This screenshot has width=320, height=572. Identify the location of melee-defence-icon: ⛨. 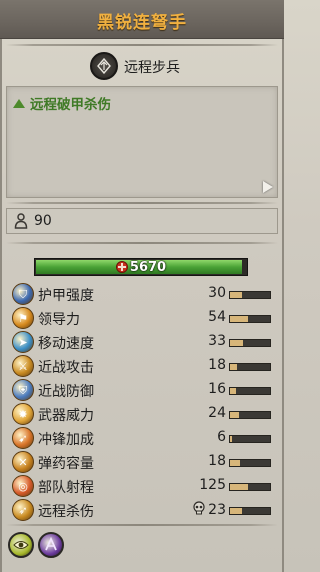
(23, 390).